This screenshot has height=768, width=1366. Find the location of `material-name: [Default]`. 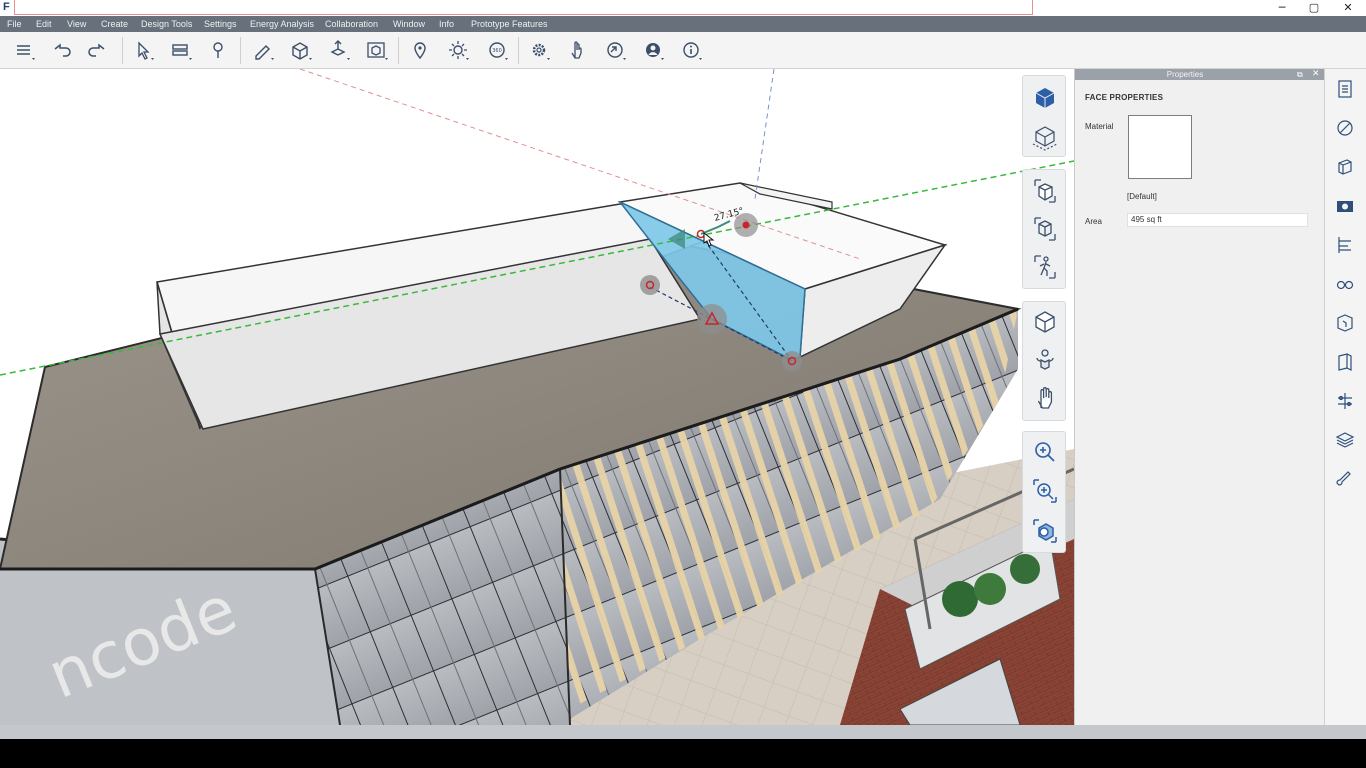

material-name: [Default] is located at coordinates (1142, 196).